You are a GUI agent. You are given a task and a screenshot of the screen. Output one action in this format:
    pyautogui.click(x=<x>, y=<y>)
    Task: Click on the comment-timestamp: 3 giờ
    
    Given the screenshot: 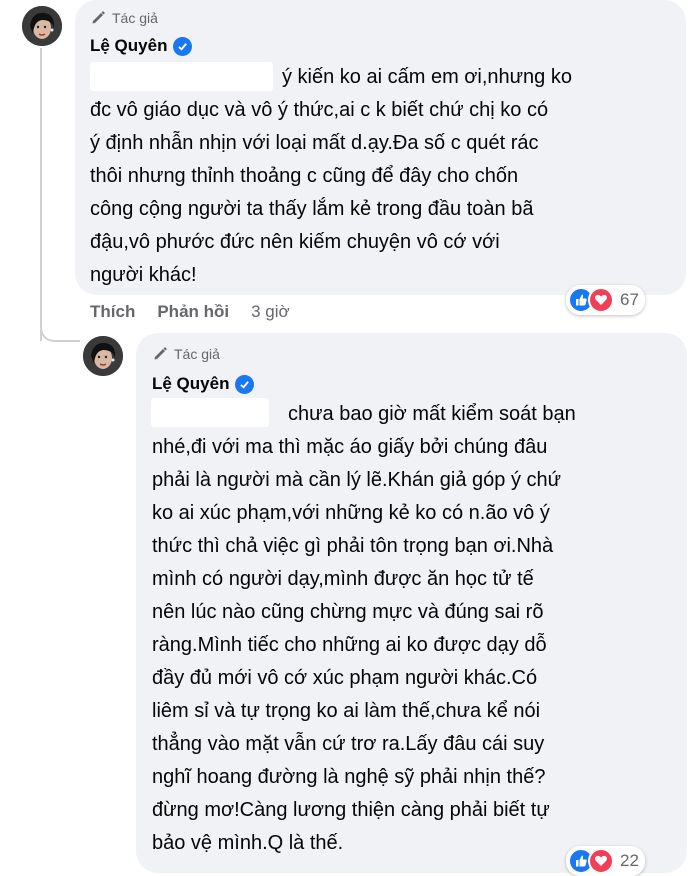 What is the action you would take?
    pyautogui.click(x=270, y=312)
    